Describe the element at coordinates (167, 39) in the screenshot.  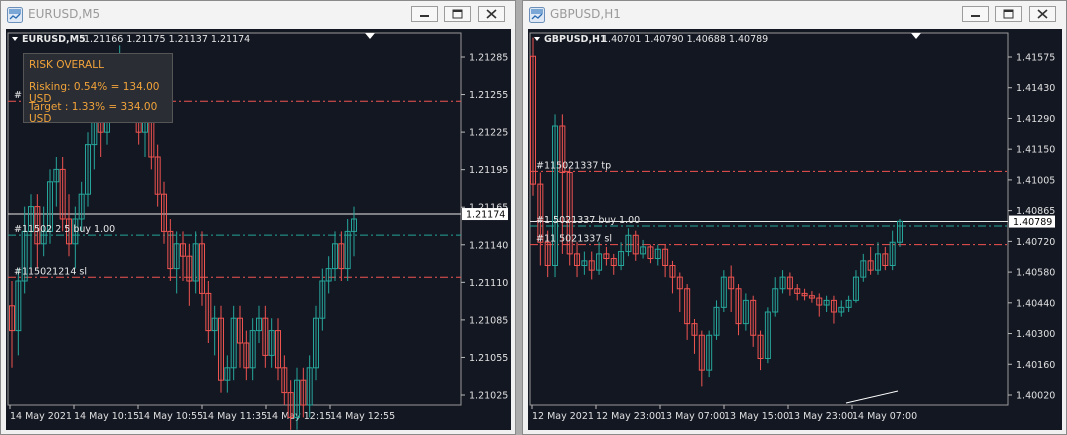
I see `chart-ohlc-values: 1.21166 1.21175 1.21137 1.21174` at that location.